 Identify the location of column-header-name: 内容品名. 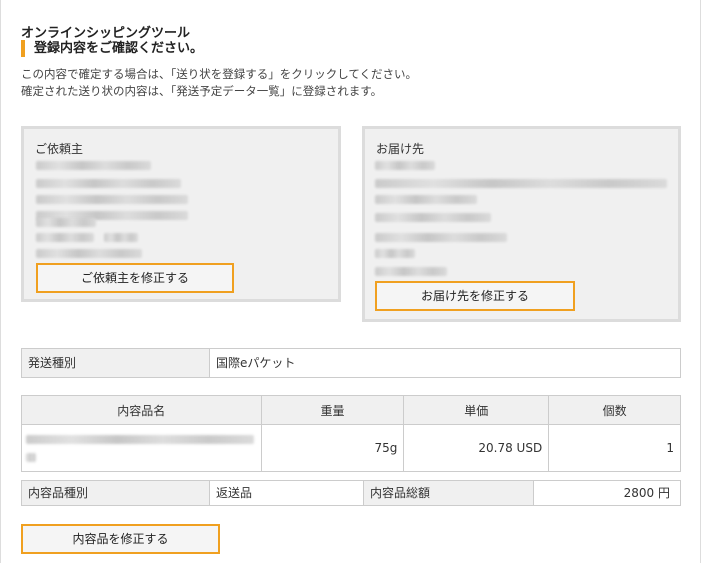
(141, 410).